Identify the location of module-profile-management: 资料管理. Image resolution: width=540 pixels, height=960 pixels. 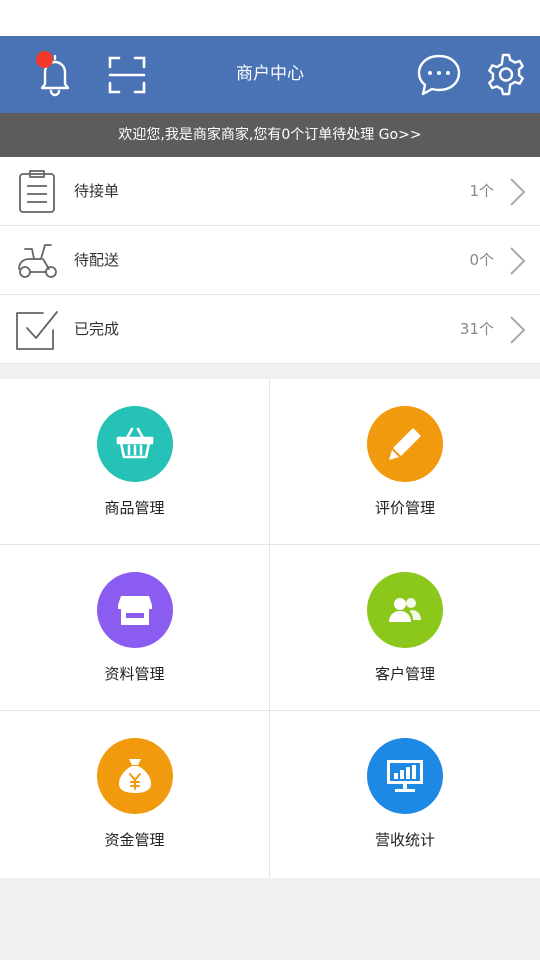
(135, 628).